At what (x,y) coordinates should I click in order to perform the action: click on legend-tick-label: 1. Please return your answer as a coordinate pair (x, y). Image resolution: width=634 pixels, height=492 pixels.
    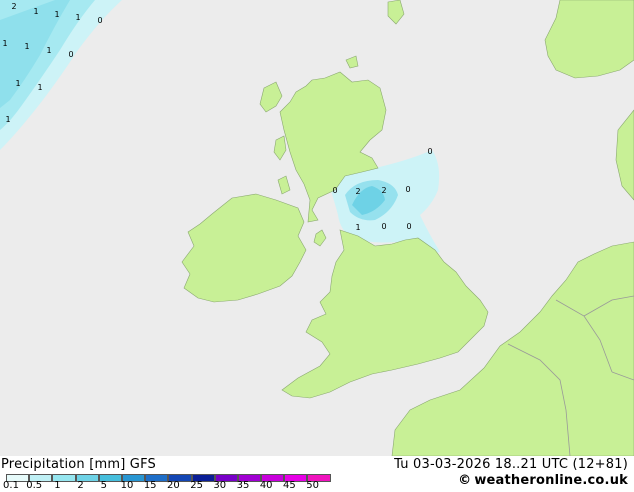
    Looking at the image, I should click on (57, 485).